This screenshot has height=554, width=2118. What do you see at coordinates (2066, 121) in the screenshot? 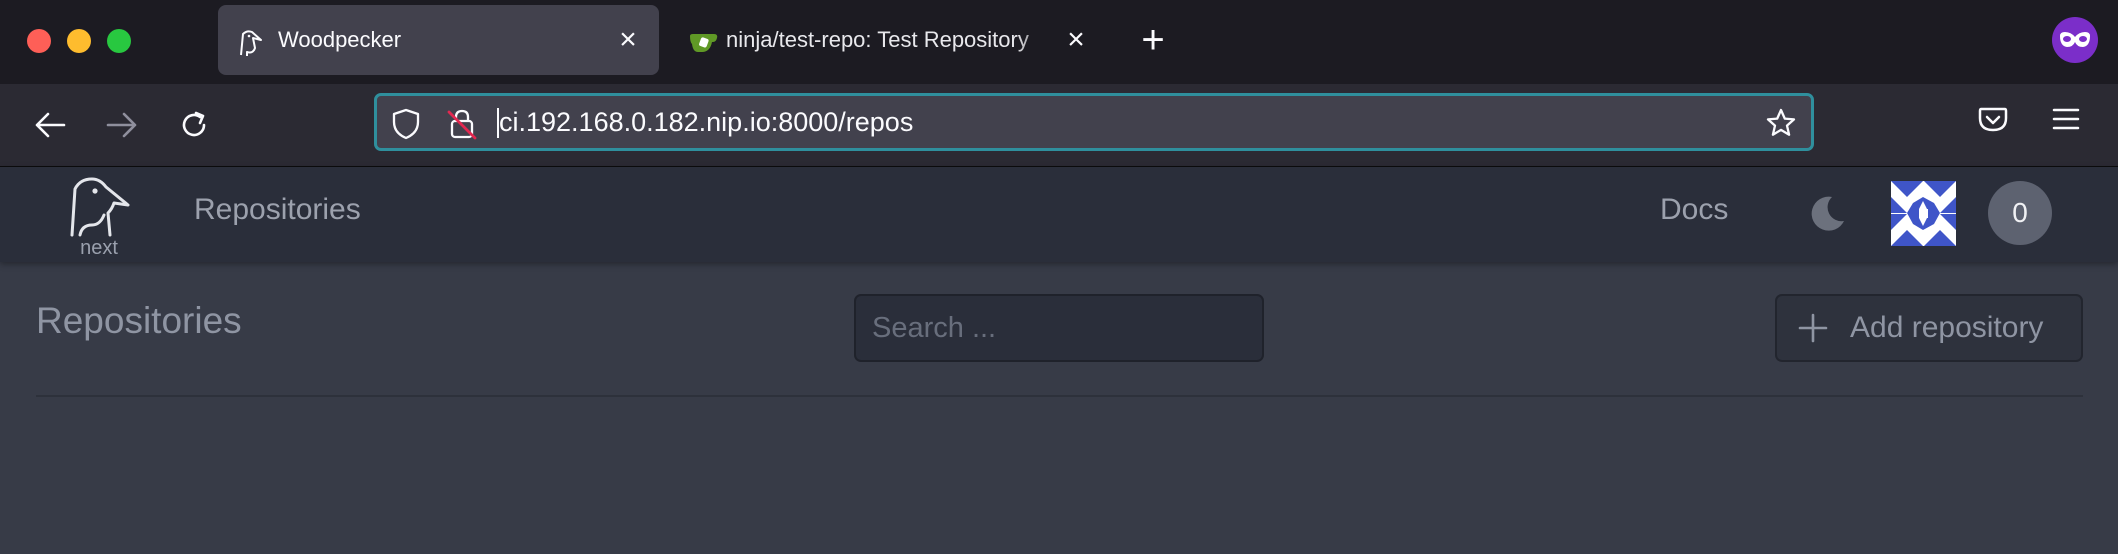
I see `hamburger-menu-icon` at bounding box center [2066, 121].